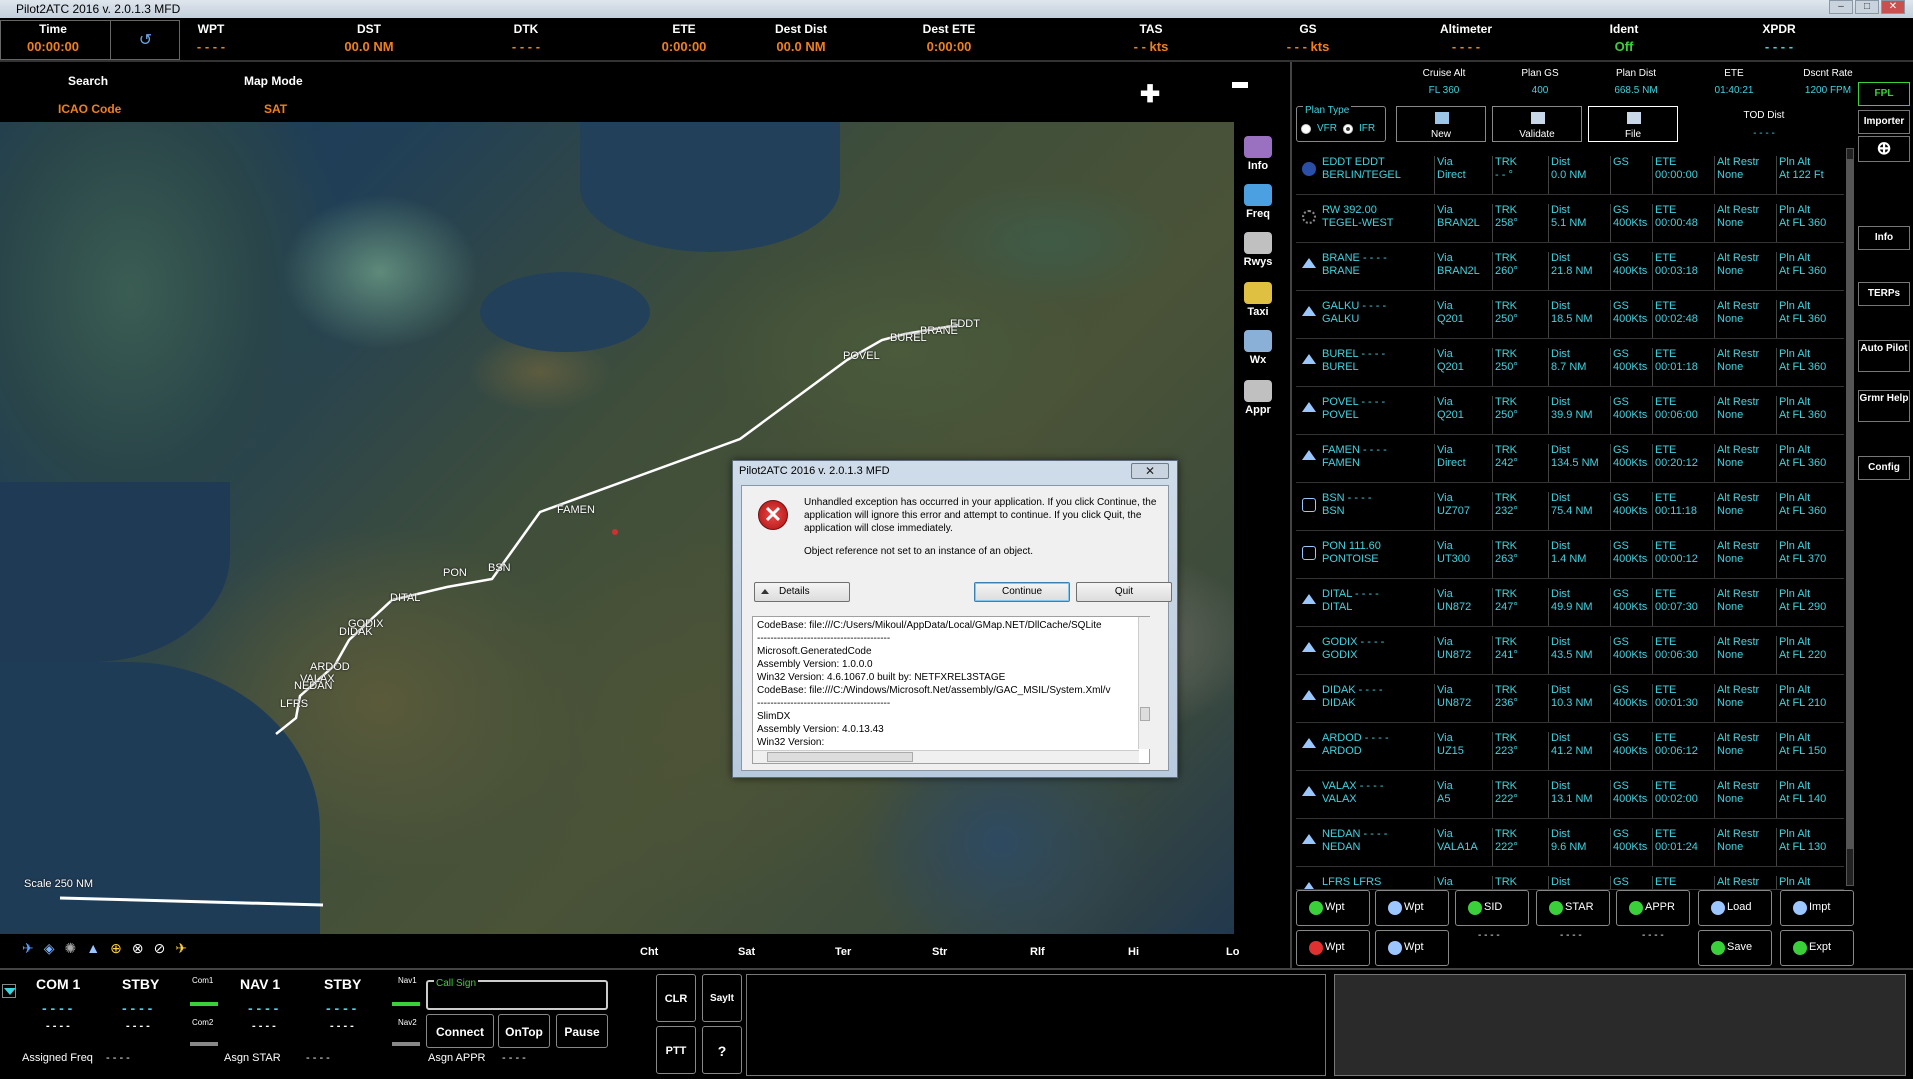 This screenshot has height=1079, width=1913. Describe the element at coordinates (1258, 202) in the screenshot. I see `map-freq-button: Freq` at that location.